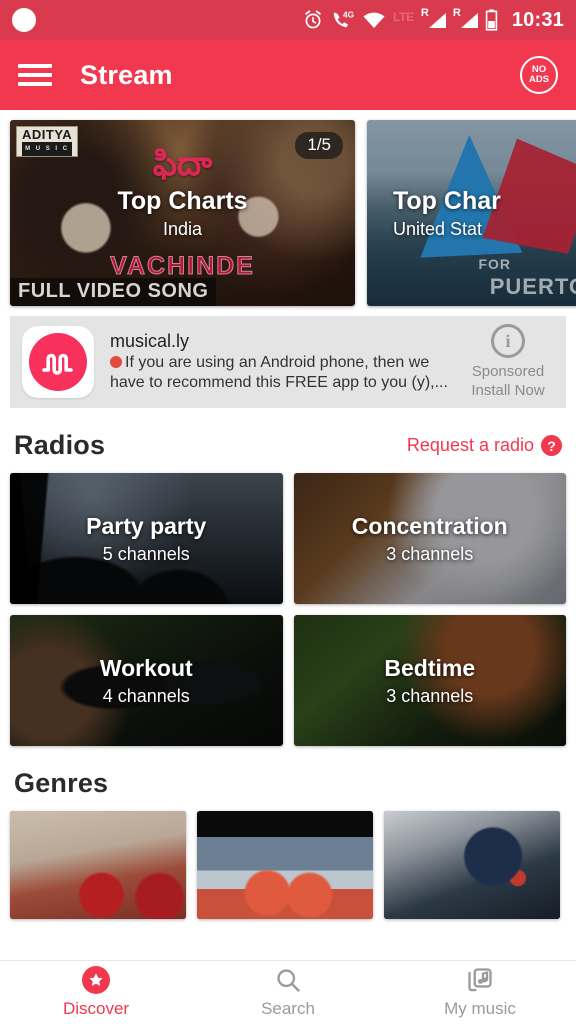 Image resolution: width=576 pixels, height=1024 pixels. What do you see at coordinates (60, 445) in the screenshot?
I see `radios-heading: Radios` at bounding box center [60, 445].